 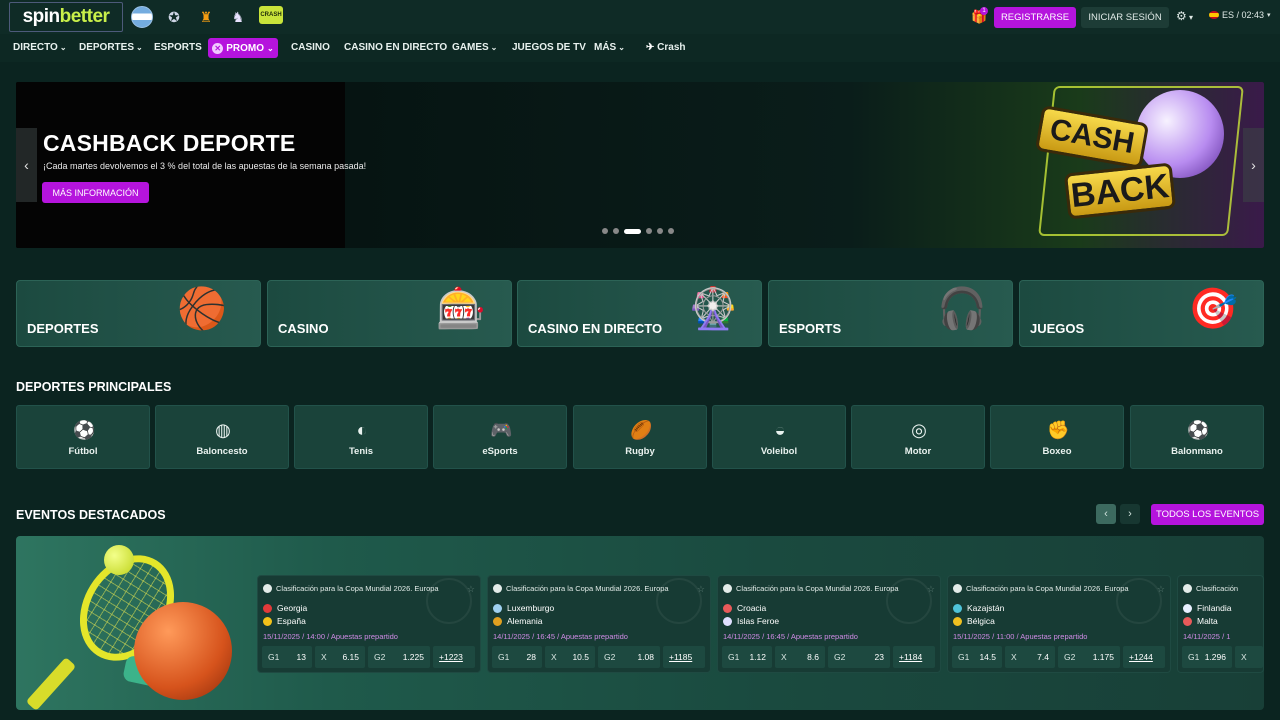 What do you see at coordinates (454, 657) in the screenshot?
I see `more-markets-link: +1223` at bounding box center [454, 657].